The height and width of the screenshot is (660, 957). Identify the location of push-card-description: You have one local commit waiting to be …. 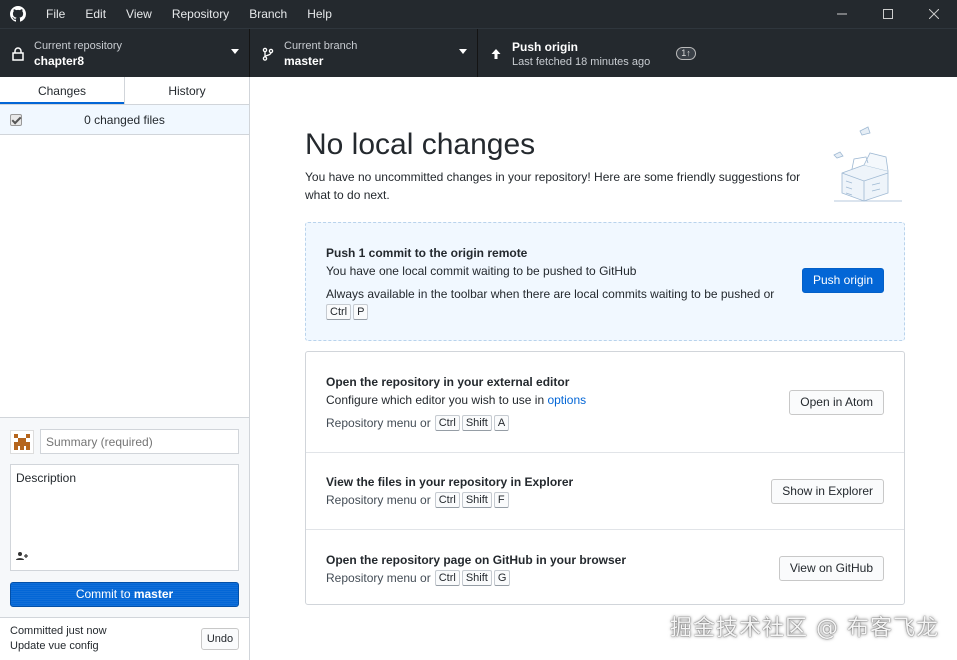
(481, 271).